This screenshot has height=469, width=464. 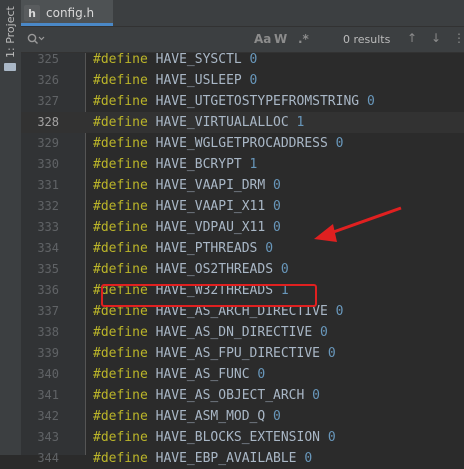 What do you see at coordinates (32, 13) in the screenshot?
I see `header-file-icon: h` at bounding box center [32, 13].